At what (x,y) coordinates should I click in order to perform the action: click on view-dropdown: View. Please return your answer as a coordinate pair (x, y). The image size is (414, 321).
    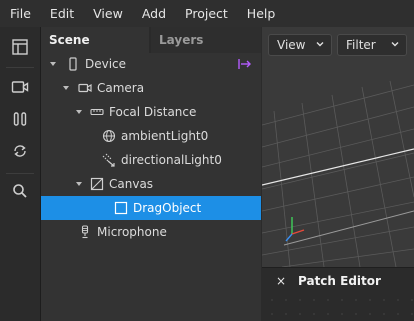
    Looking at the image, I should click on (300, 45).